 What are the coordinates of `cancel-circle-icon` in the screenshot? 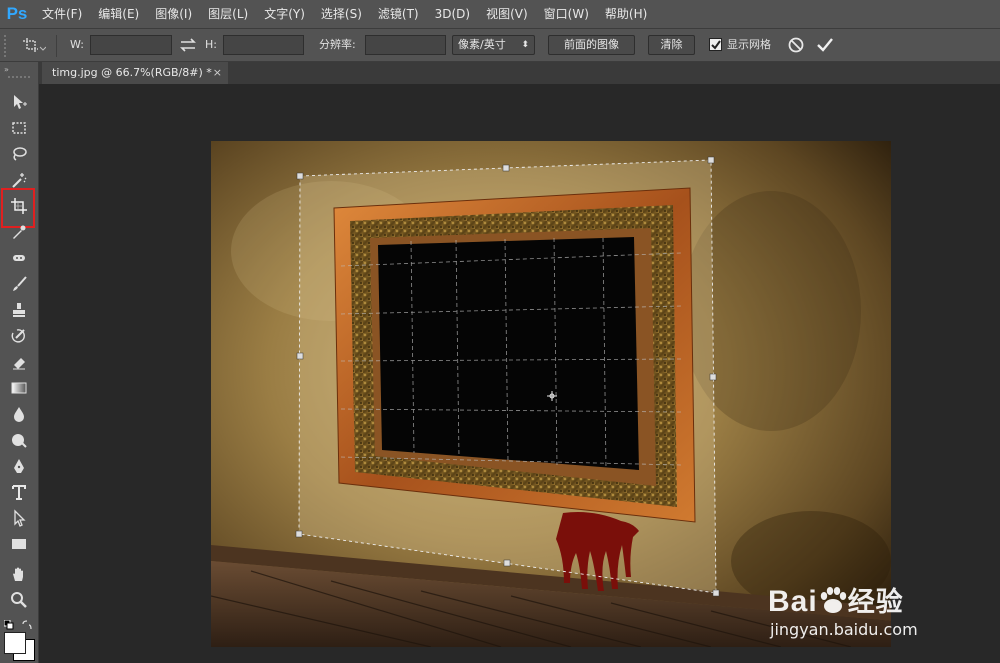 It's located at (796, 45).